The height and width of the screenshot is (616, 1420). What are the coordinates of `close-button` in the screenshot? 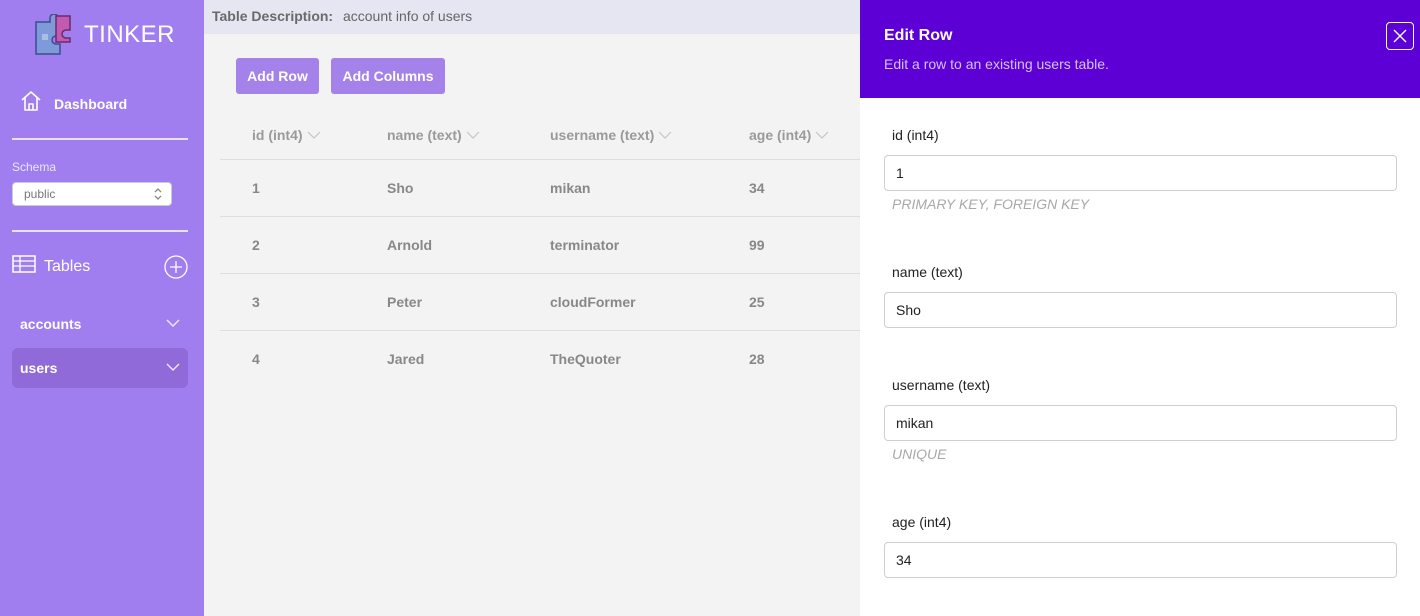 It's located at (1400, 36).